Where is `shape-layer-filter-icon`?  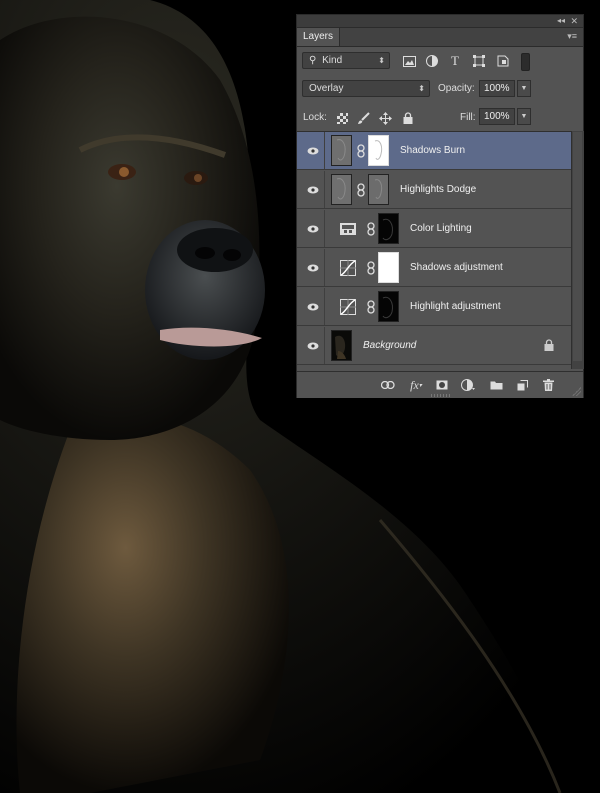 shape-layer-filter-icon is located at coordinates (479, 61).